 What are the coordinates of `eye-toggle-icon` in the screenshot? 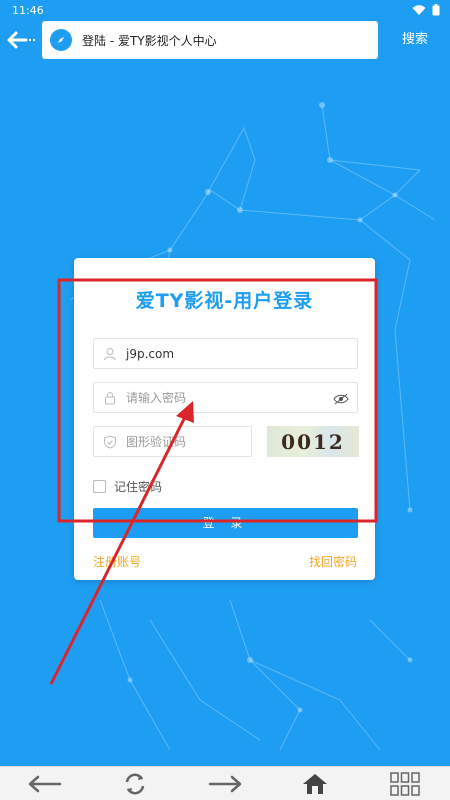 It's located at (341, 398).